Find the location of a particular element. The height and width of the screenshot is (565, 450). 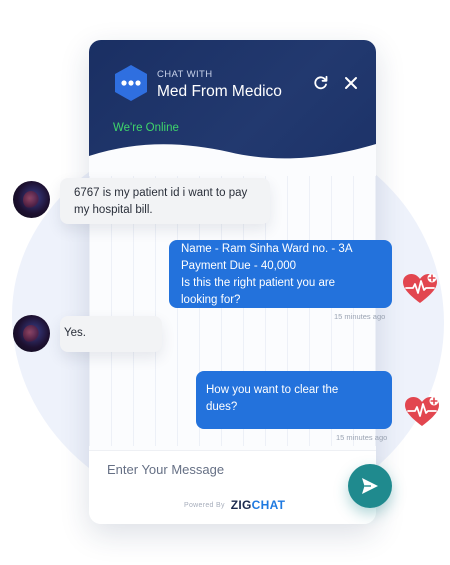

powered-by: Powered By ZIGCHAT is located at coordinates (234, 505).